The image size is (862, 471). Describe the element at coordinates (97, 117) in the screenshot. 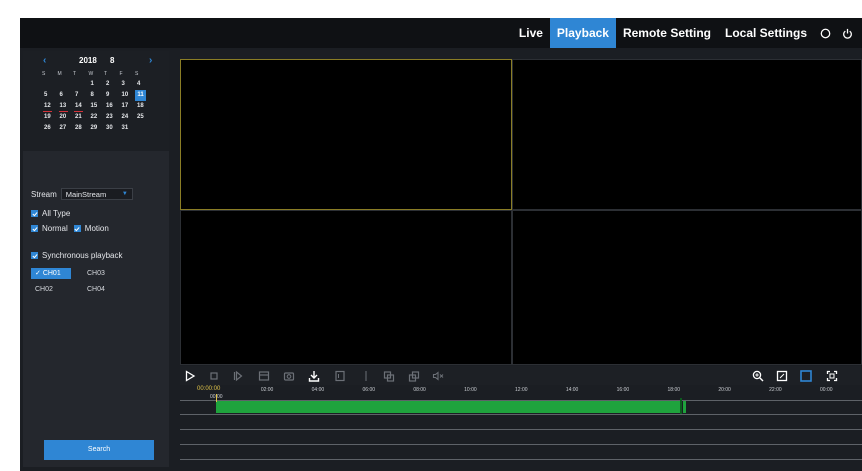

I see `calendar-day: 22` at that location.